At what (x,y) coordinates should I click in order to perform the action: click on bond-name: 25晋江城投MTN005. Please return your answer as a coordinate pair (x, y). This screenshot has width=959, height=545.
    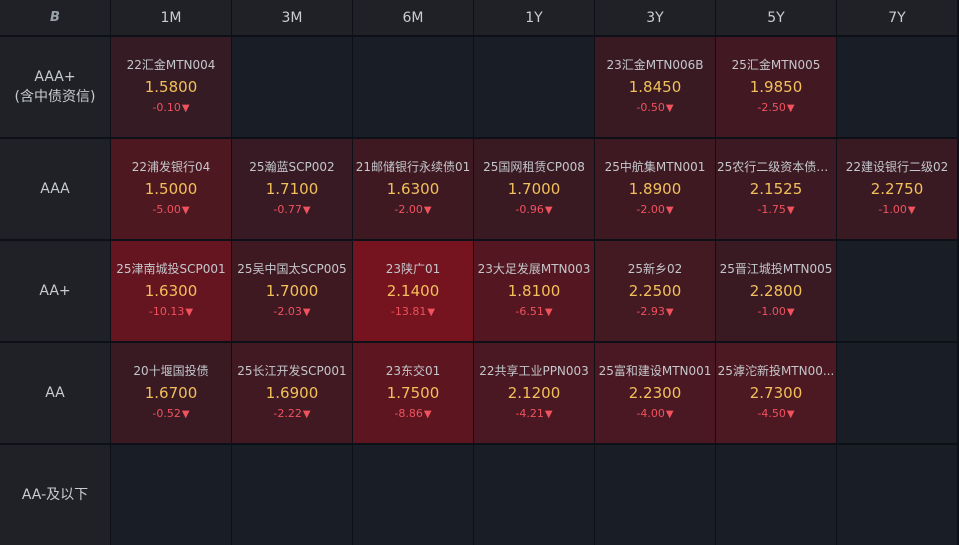
    Looking at the image, I should click on (776, 269).